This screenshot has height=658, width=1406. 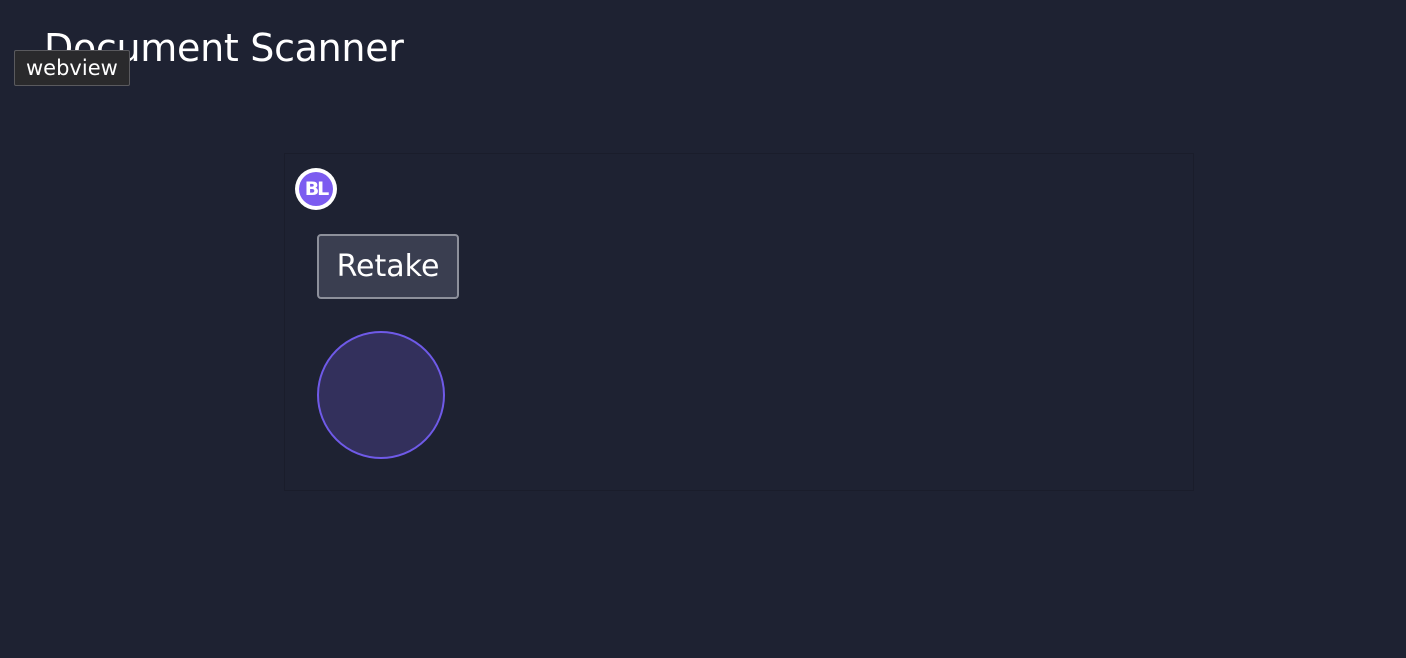 What do you see at coordinates (72, 68) in the screenshot?
I see `webview-tooltip: webview` at bounding box center [72, 68].